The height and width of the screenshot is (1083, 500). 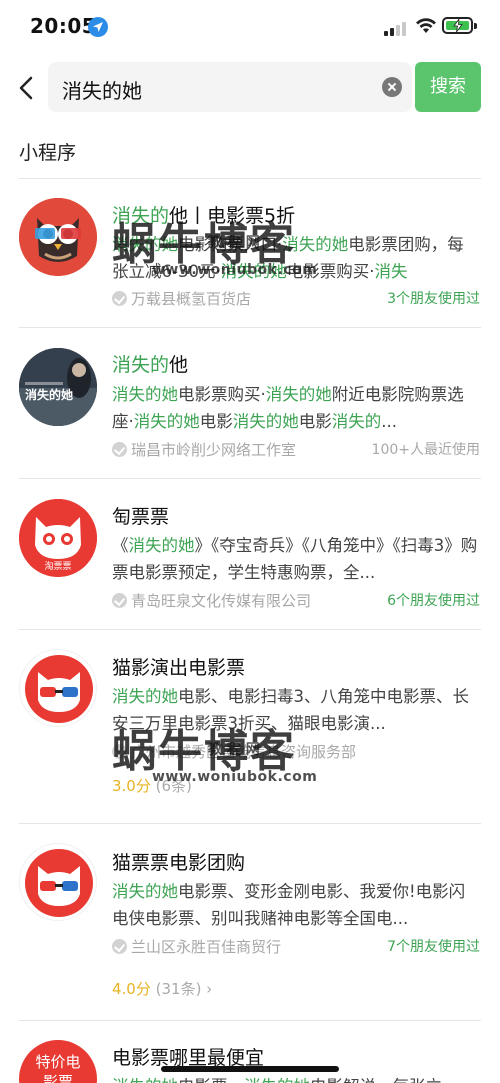 I want to click on search-row: 消失的她 搜索, so click(x=250, y=88).